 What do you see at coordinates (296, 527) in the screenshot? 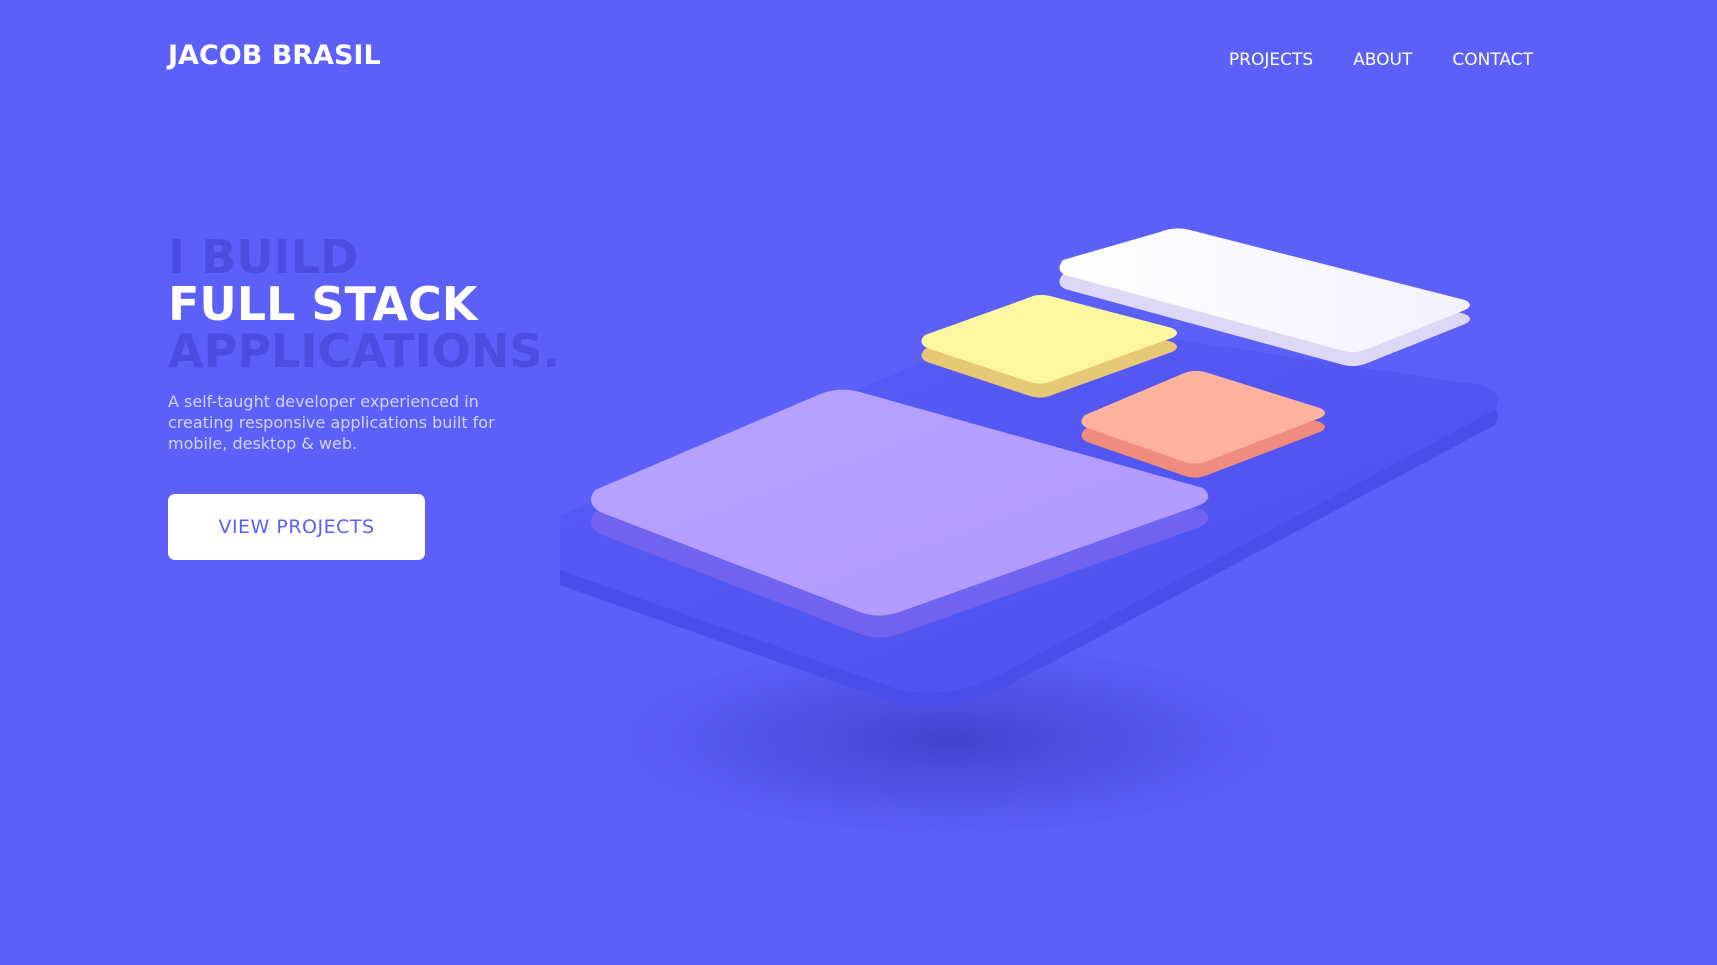
I see `view-projects-button: VIEW PROJECTS` at bounding box center [296, 527].